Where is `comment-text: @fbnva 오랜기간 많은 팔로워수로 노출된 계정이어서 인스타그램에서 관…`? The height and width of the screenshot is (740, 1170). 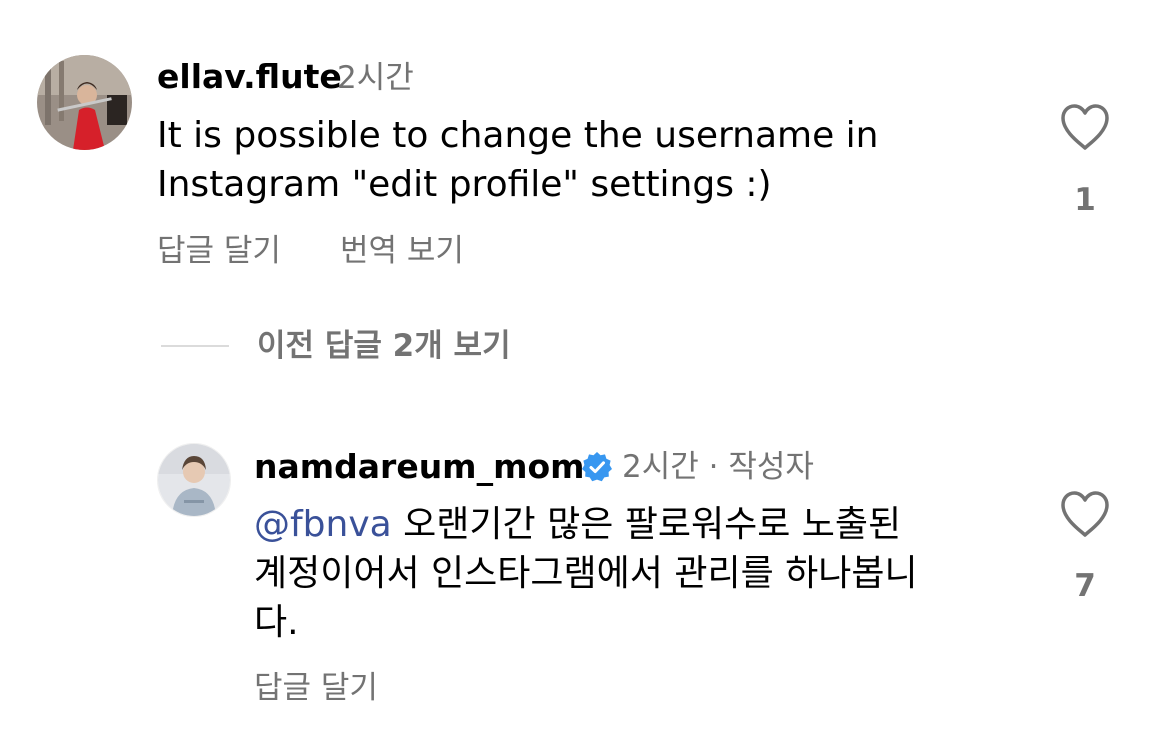
comment-text: @fbnva 오랜기간 많은 팔로워수로 노출된 계정이어서 인스타그램에서 관… is located at coordinates (586, 573).